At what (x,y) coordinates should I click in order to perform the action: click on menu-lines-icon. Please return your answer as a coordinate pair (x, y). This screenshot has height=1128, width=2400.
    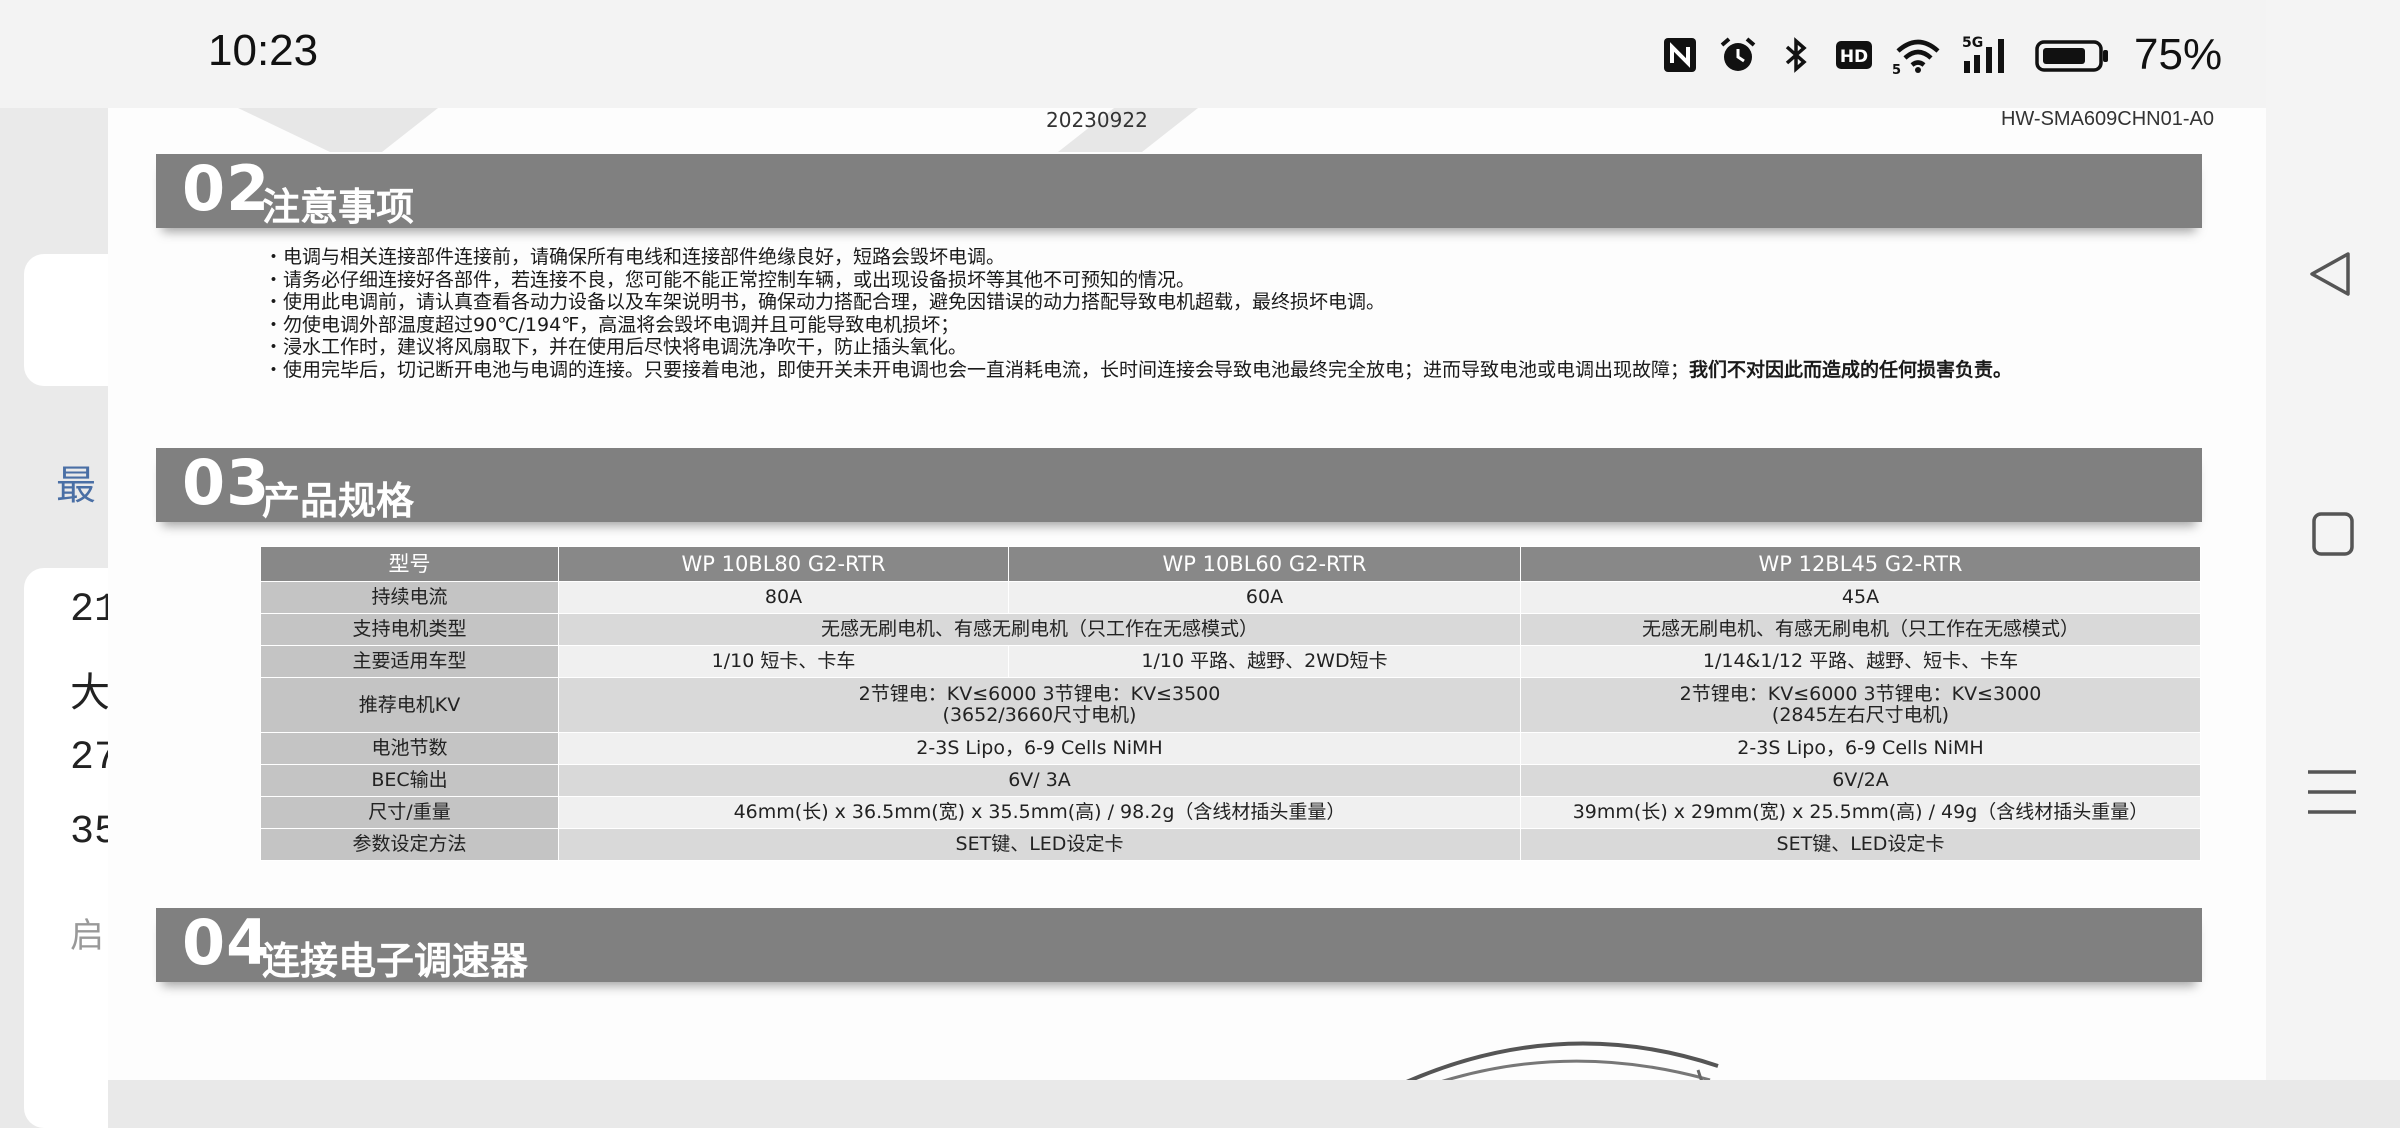
    Looking at the image, I should click on (2332, 792).